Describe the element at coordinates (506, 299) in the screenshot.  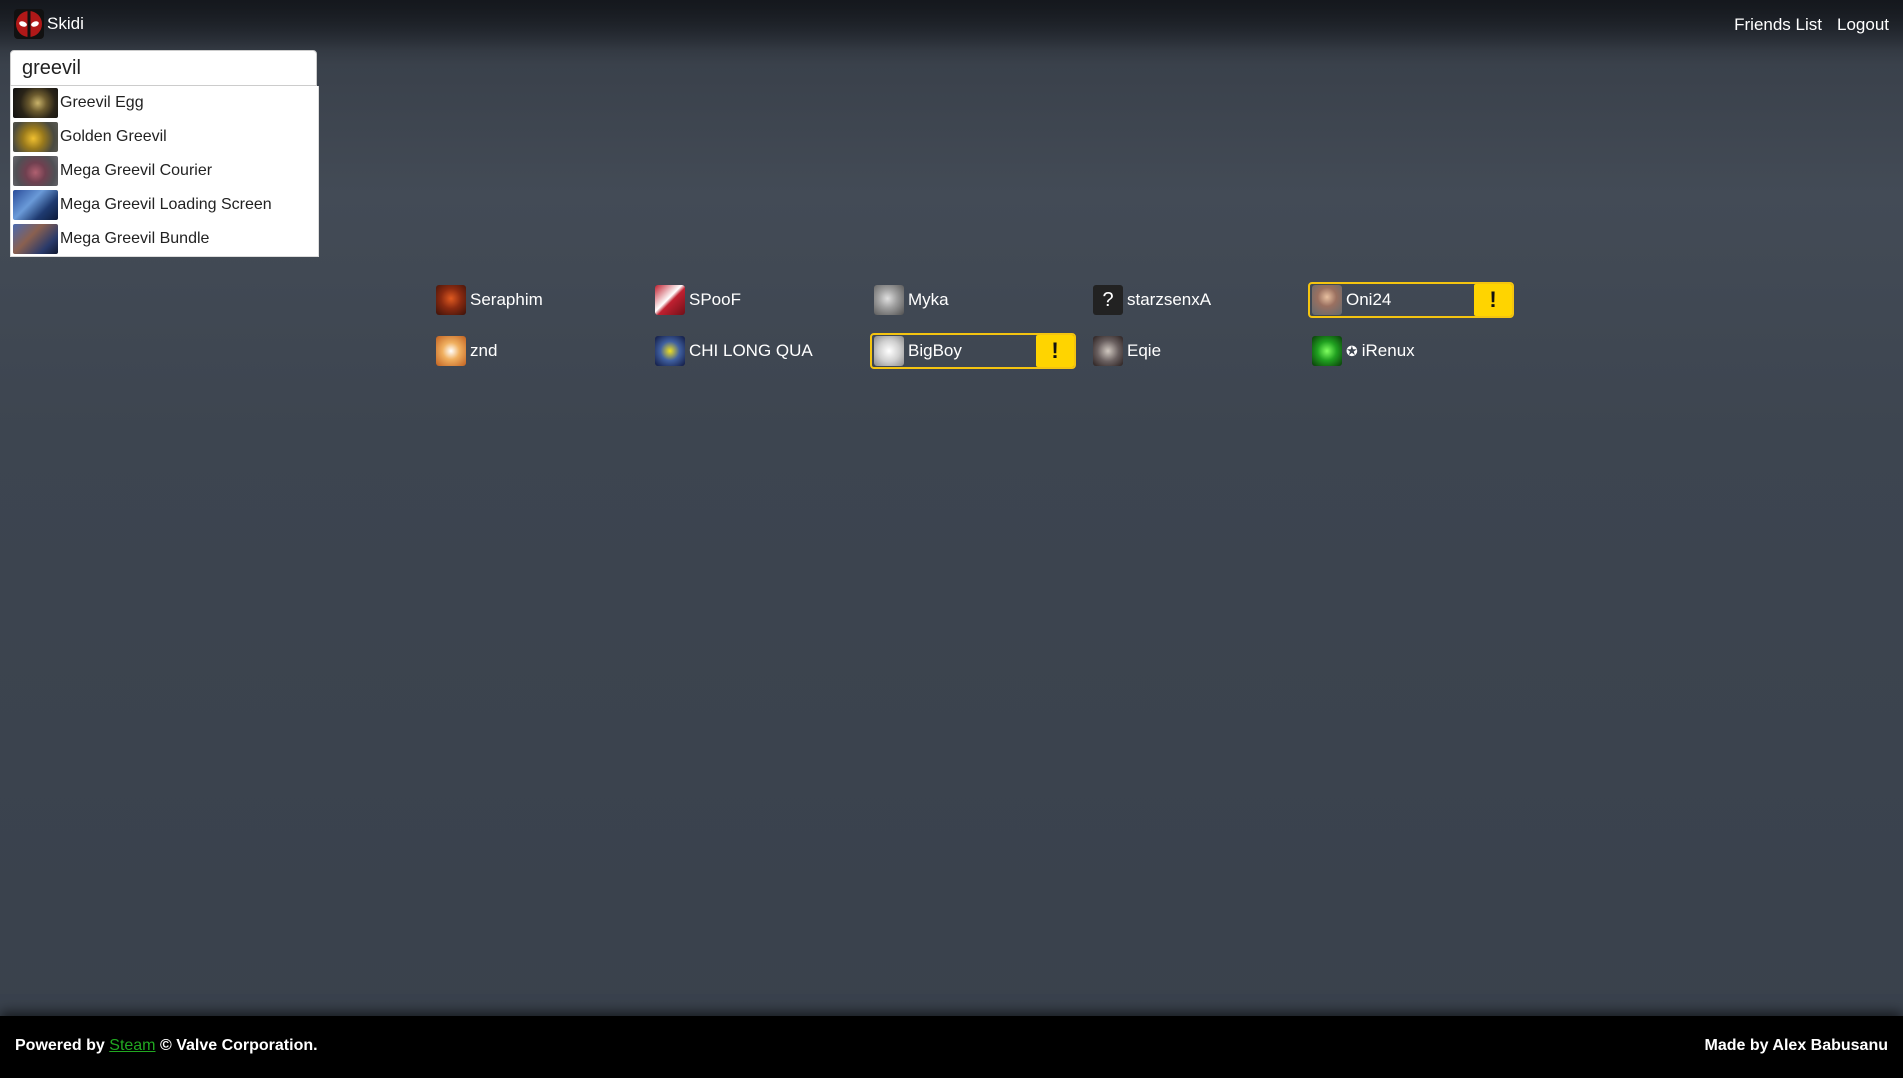
I see `friend-name: Seraphim` at that location.